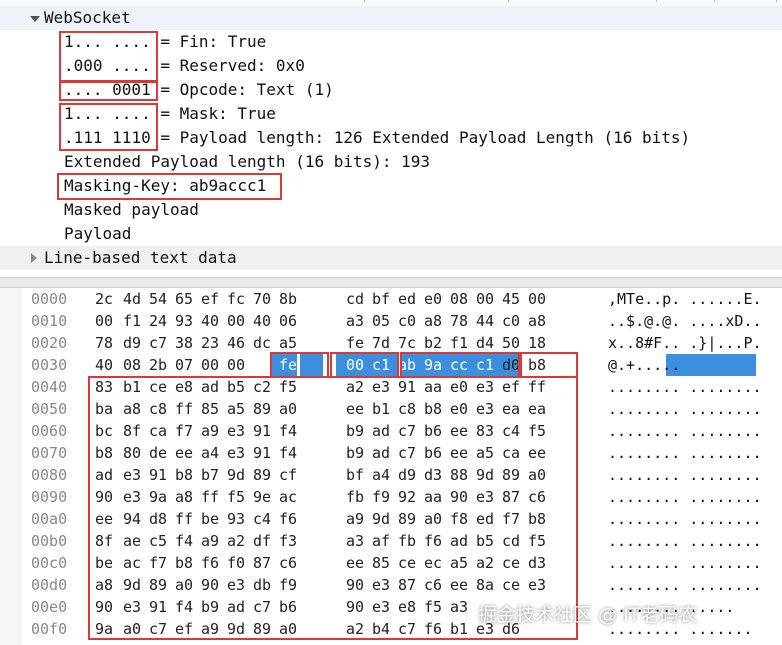  Describe the element at coordinates (108, 56) in the screenshot. I see `annotation-box-fin-reserved` at that location.